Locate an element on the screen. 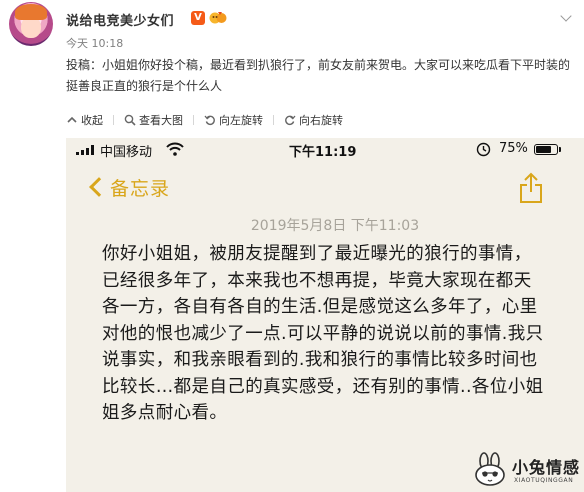 This screenshot has height=492, width=584. post-timestamp: 今天 10:18 is located at coordinates (94, 43).